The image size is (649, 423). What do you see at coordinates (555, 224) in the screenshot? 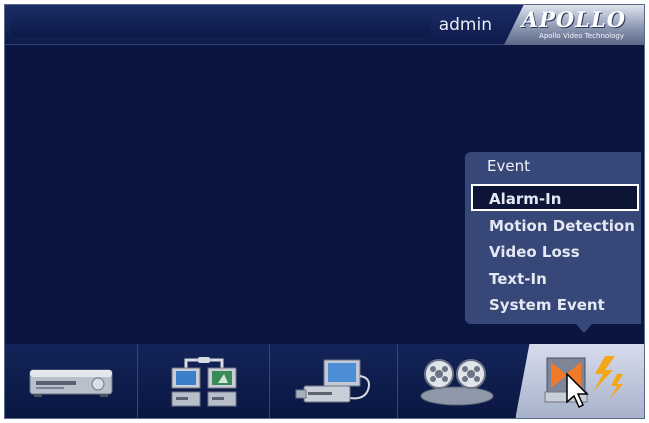
I see `menu-item-motion-detection: Motion Detection` at bounding box center [555, 224].